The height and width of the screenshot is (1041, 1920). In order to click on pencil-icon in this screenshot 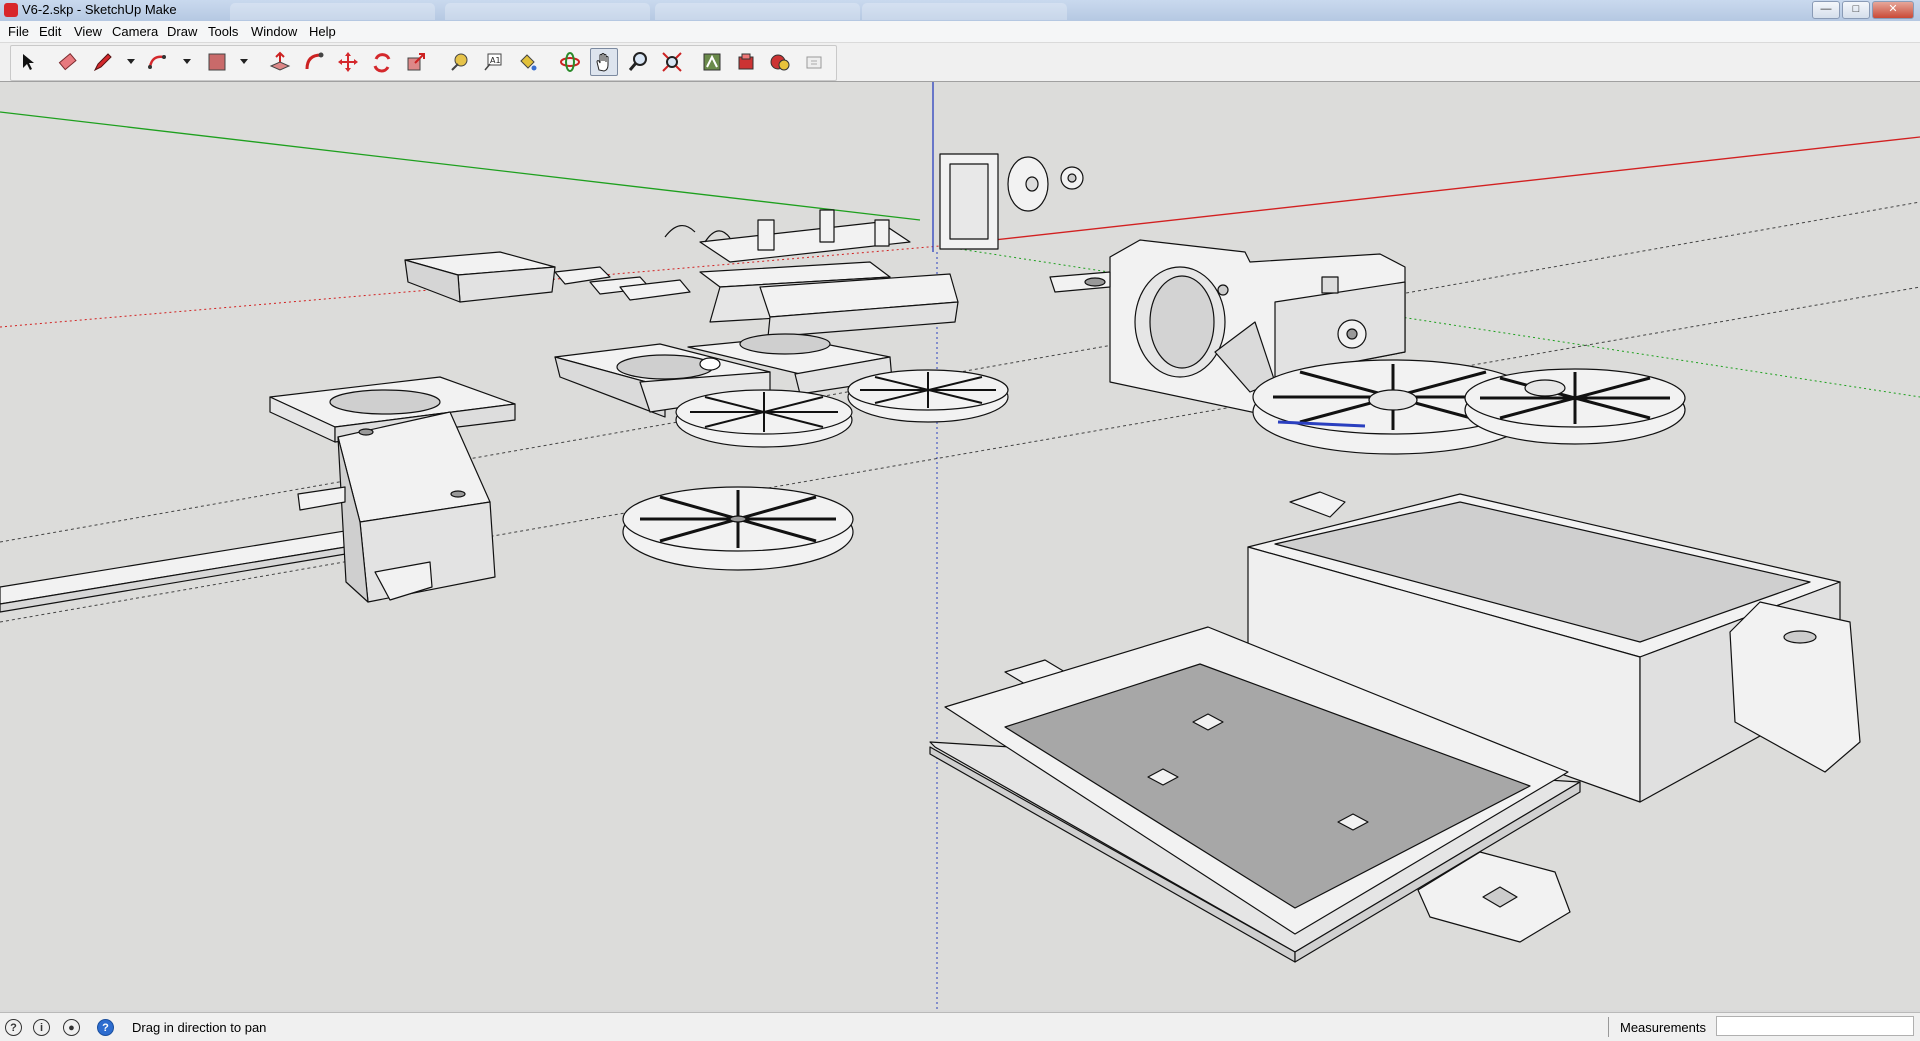, I will do `click(103, 62)`.